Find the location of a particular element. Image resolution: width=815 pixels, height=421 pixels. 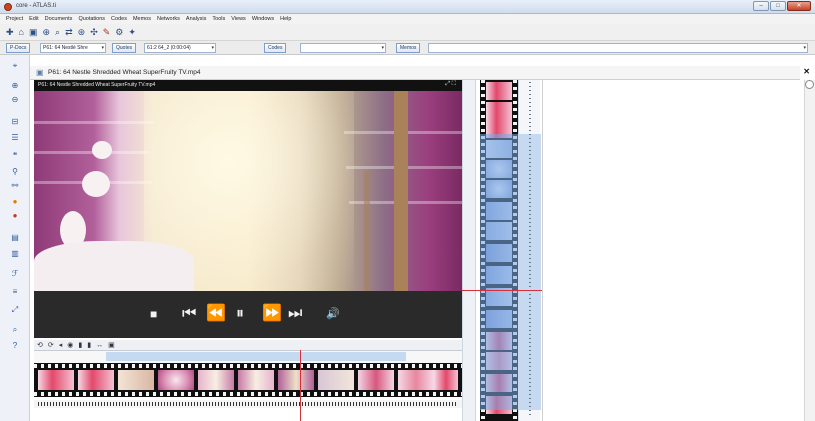

horizontal-filmstrip is located at coordinates (248, 380).